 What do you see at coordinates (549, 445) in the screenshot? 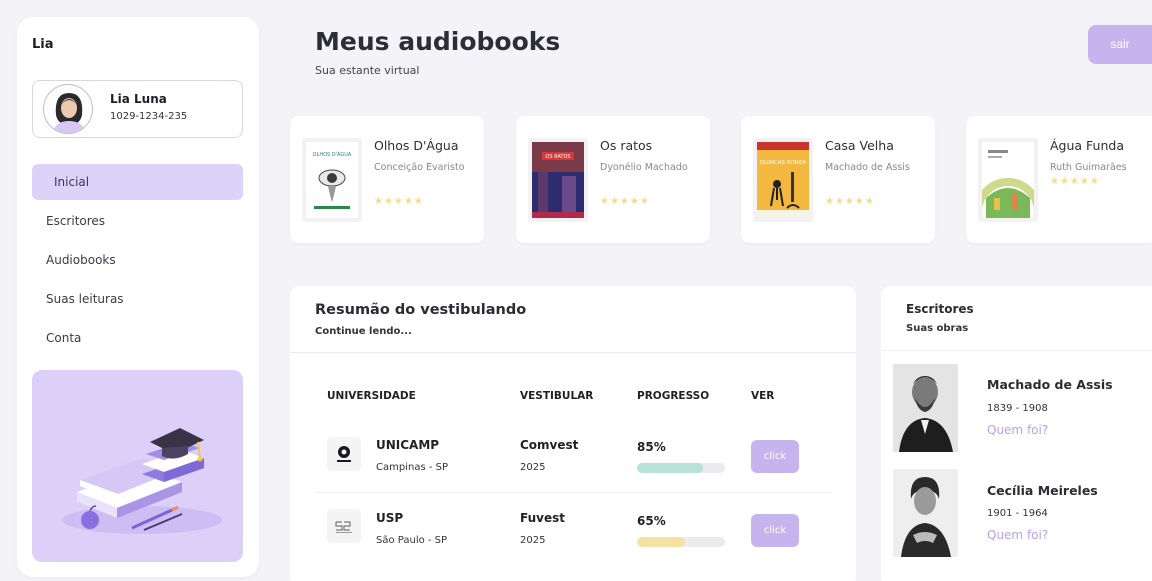
I see `exam-name: Comvest` at bounding box center [549, 445].